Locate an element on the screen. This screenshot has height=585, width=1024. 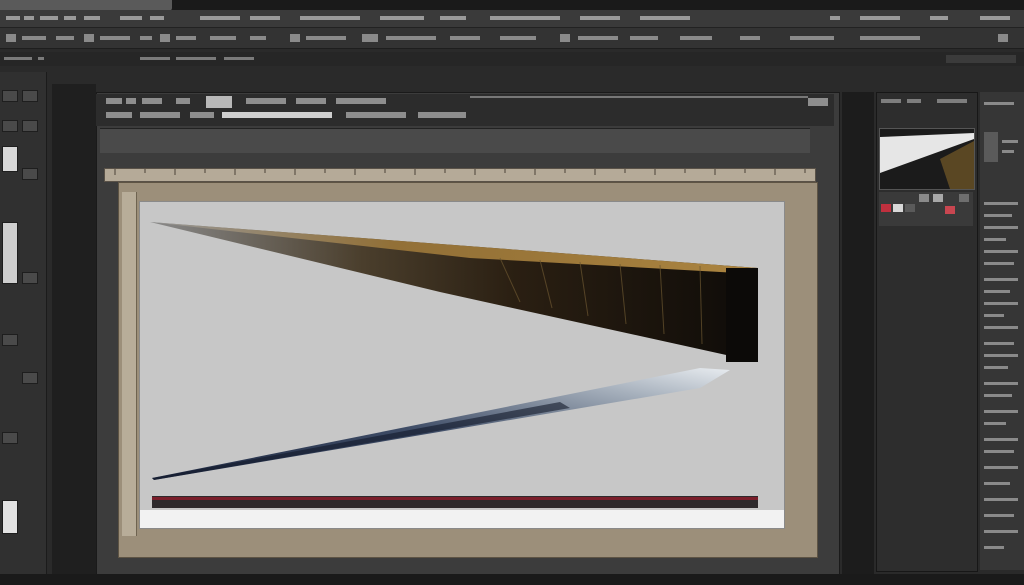
swatch-red is located at coordinates (886, 208).